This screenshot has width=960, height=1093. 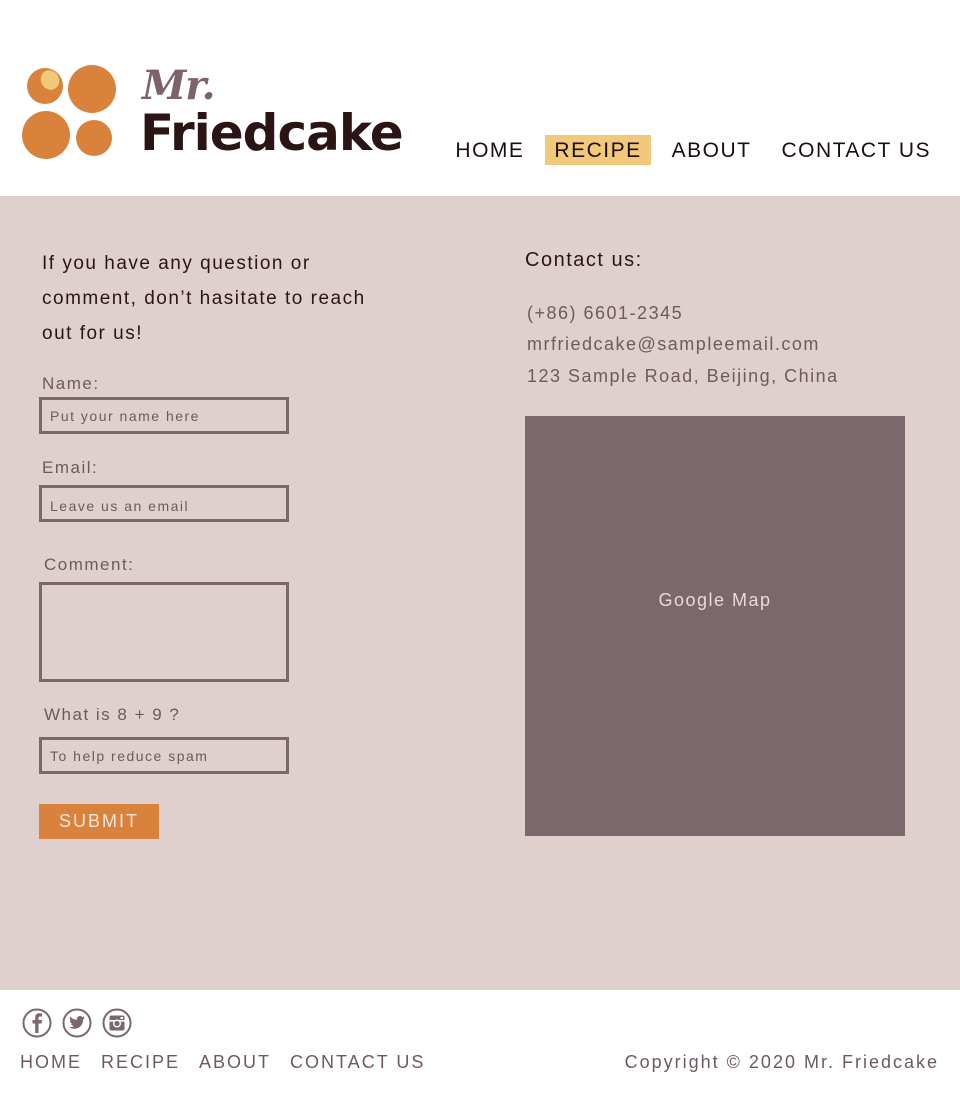 I want to click on logo-name-text: Friedcake, so click(x=272, y=133).